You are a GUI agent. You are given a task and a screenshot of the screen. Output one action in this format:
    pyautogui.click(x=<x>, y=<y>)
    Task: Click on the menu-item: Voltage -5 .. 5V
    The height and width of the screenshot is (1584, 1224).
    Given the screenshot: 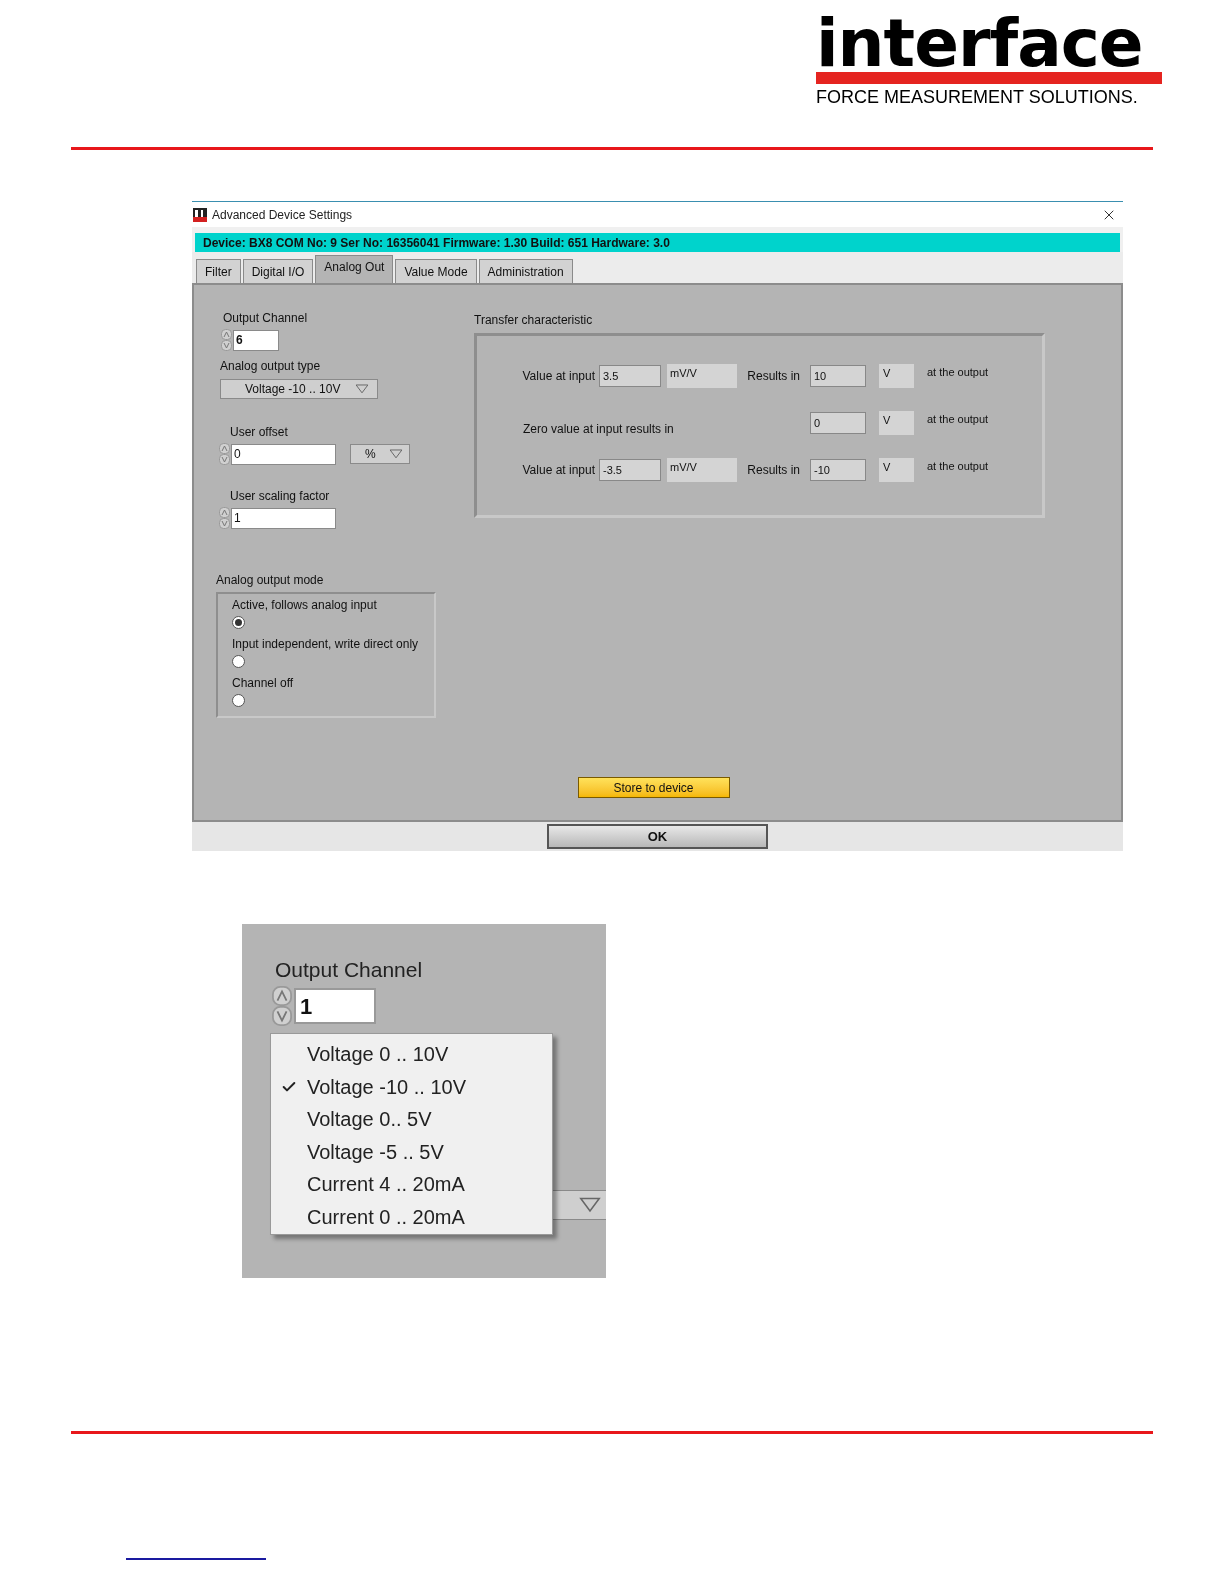 What is the action you would take?
    pyautogui.click(x=411, y=1151)
    